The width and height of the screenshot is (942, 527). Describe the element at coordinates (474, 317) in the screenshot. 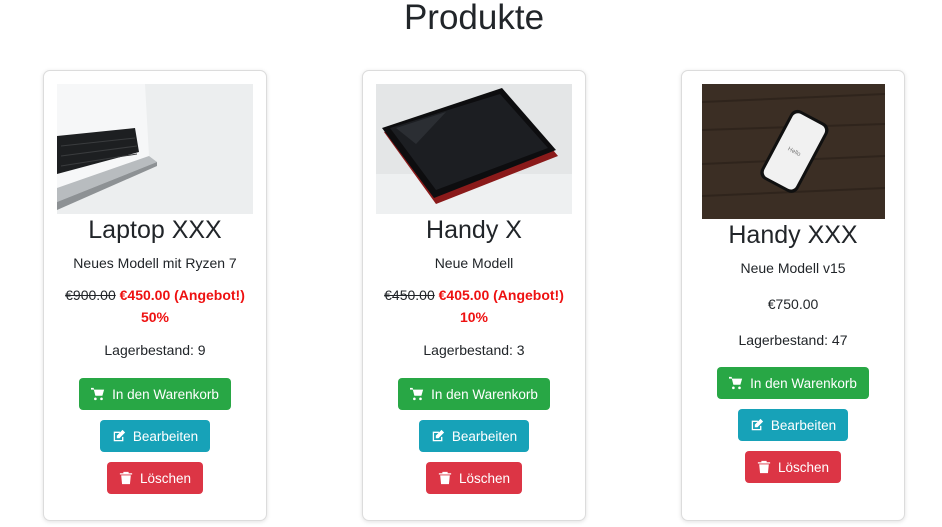

I see `discount-percent: 10%` at that location.